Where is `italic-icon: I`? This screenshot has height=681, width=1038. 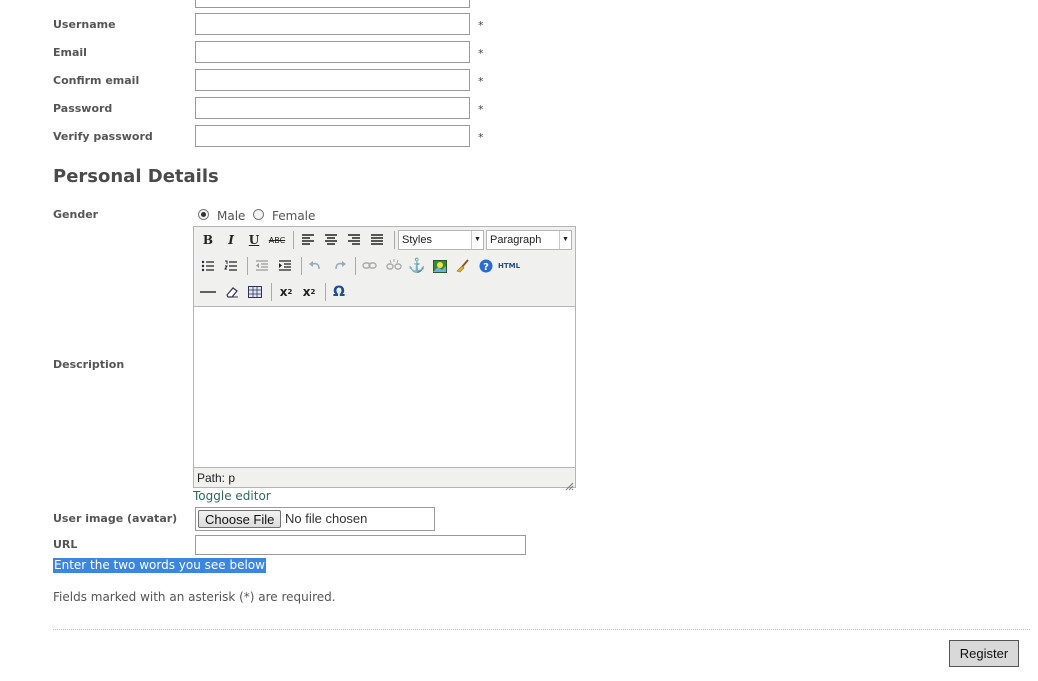 italic-icon: I is located at coordinates (231, 240).